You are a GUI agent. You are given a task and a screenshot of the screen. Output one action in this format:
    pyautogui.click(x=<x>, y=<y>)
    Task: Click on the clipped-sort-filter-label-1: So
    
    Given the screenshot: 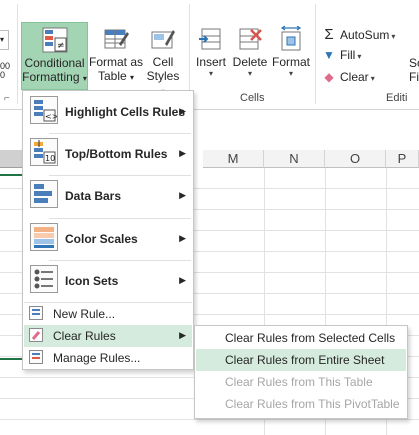 What is the action you would take?
    pyautogui.click(x=414, y=63)
    